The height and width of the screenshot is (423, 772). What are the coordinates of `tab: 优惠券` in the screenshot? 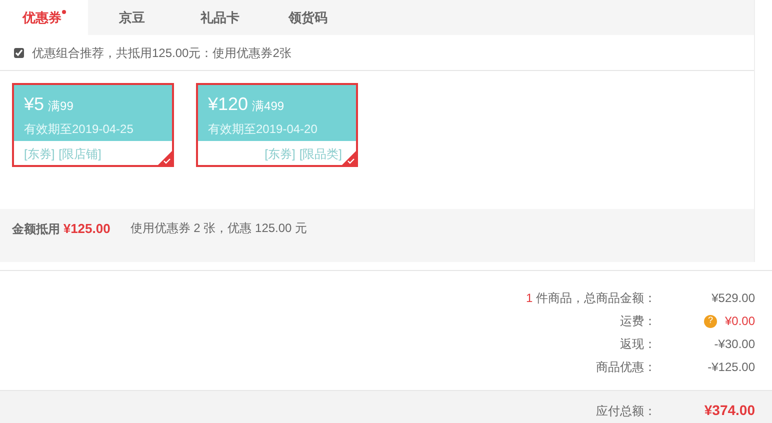 It's located at (44, 17).